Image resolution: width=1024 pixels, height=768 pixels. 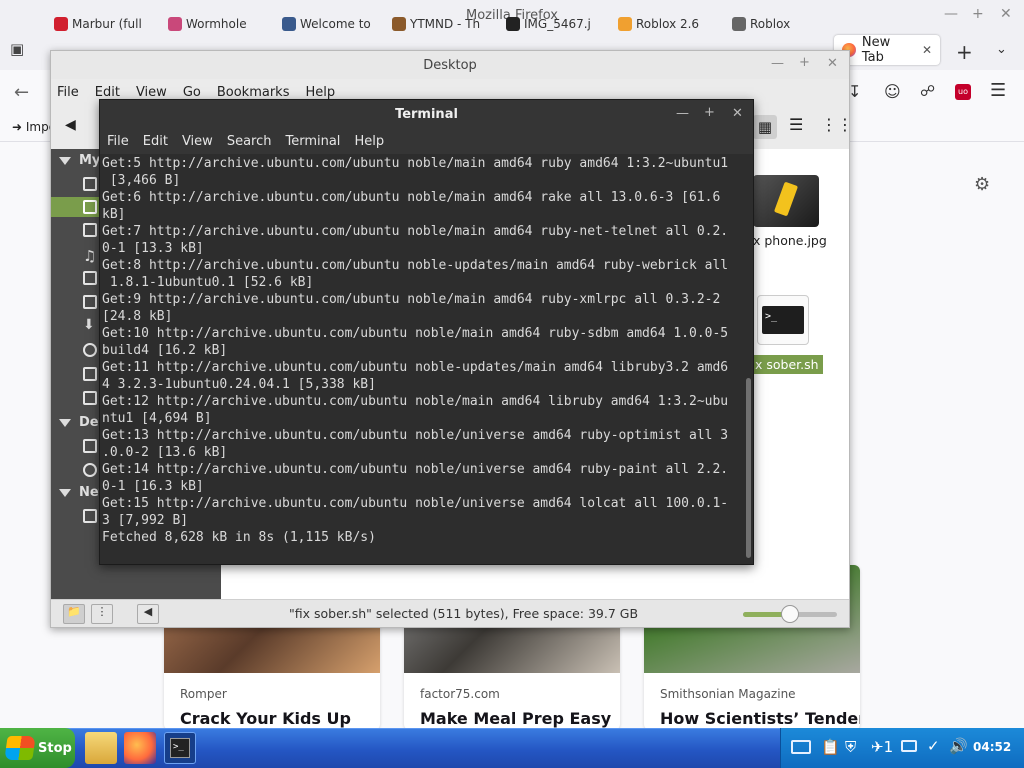 What do you see at coordinates (760, 718) in the screenshot?
I see `story-title: How Scientists’ Tender` at bounding box center [760, 718].